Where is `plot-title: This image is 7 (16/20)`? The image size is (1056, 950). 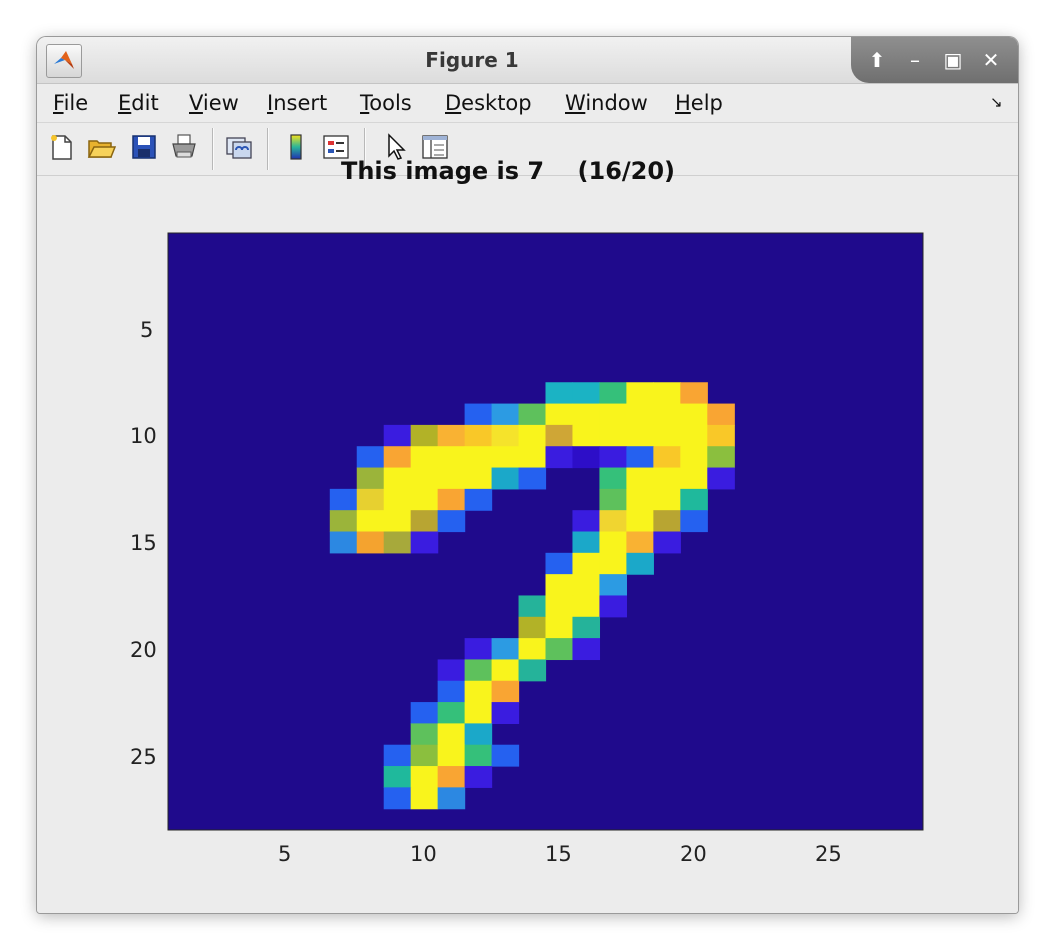
plot-title: This image is 7 (16/20) is located at coordinates (508, 171).